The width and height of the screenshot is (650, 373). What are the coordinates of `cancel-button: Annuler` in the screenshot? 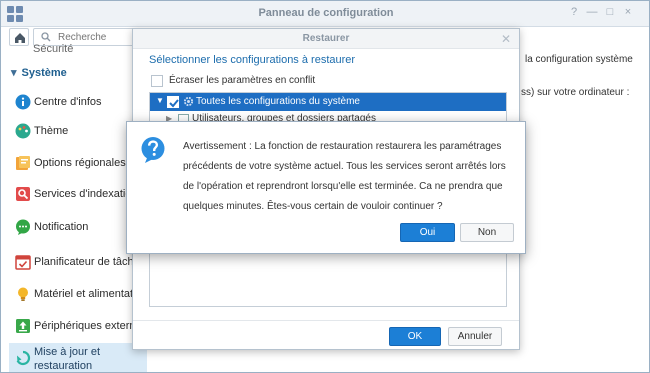 It's located at (475, 336).